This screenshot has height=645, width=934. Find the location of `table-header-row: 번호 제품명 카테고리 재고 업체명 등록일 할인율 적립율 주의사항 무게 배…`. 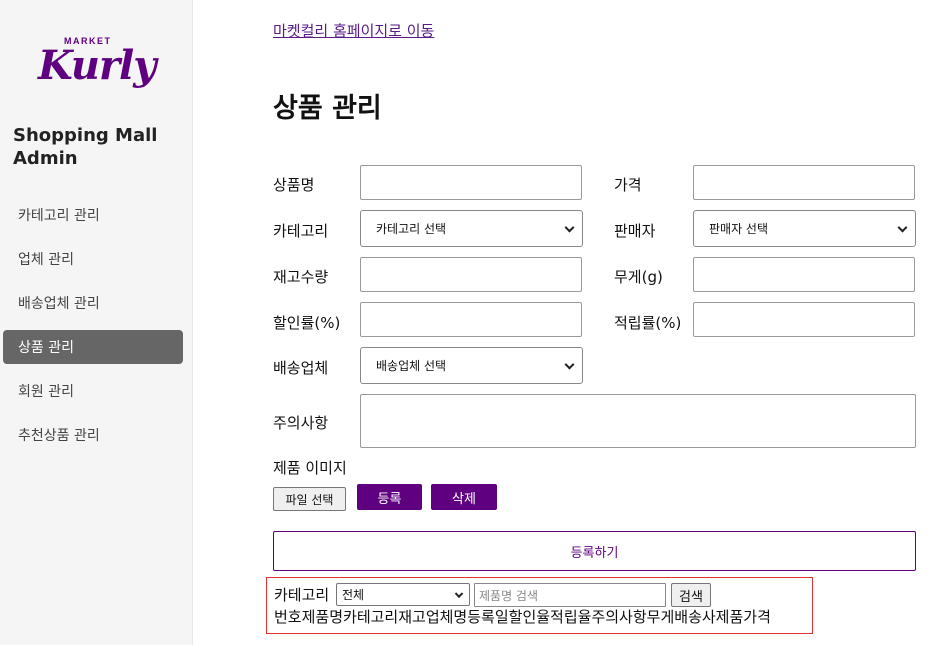

table-header-row: 번호 제품명 카테고리 재고 업체명 등록일 할인율 적립율 주의사항 무게 배… is located at coordinates (522, 616).